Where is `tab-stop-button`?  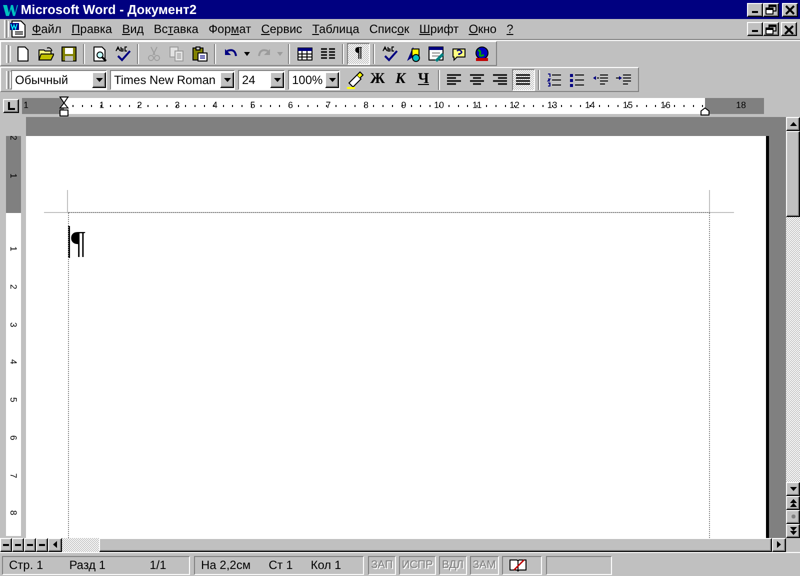 tab-stop-button is located at coordinates (10, 105).